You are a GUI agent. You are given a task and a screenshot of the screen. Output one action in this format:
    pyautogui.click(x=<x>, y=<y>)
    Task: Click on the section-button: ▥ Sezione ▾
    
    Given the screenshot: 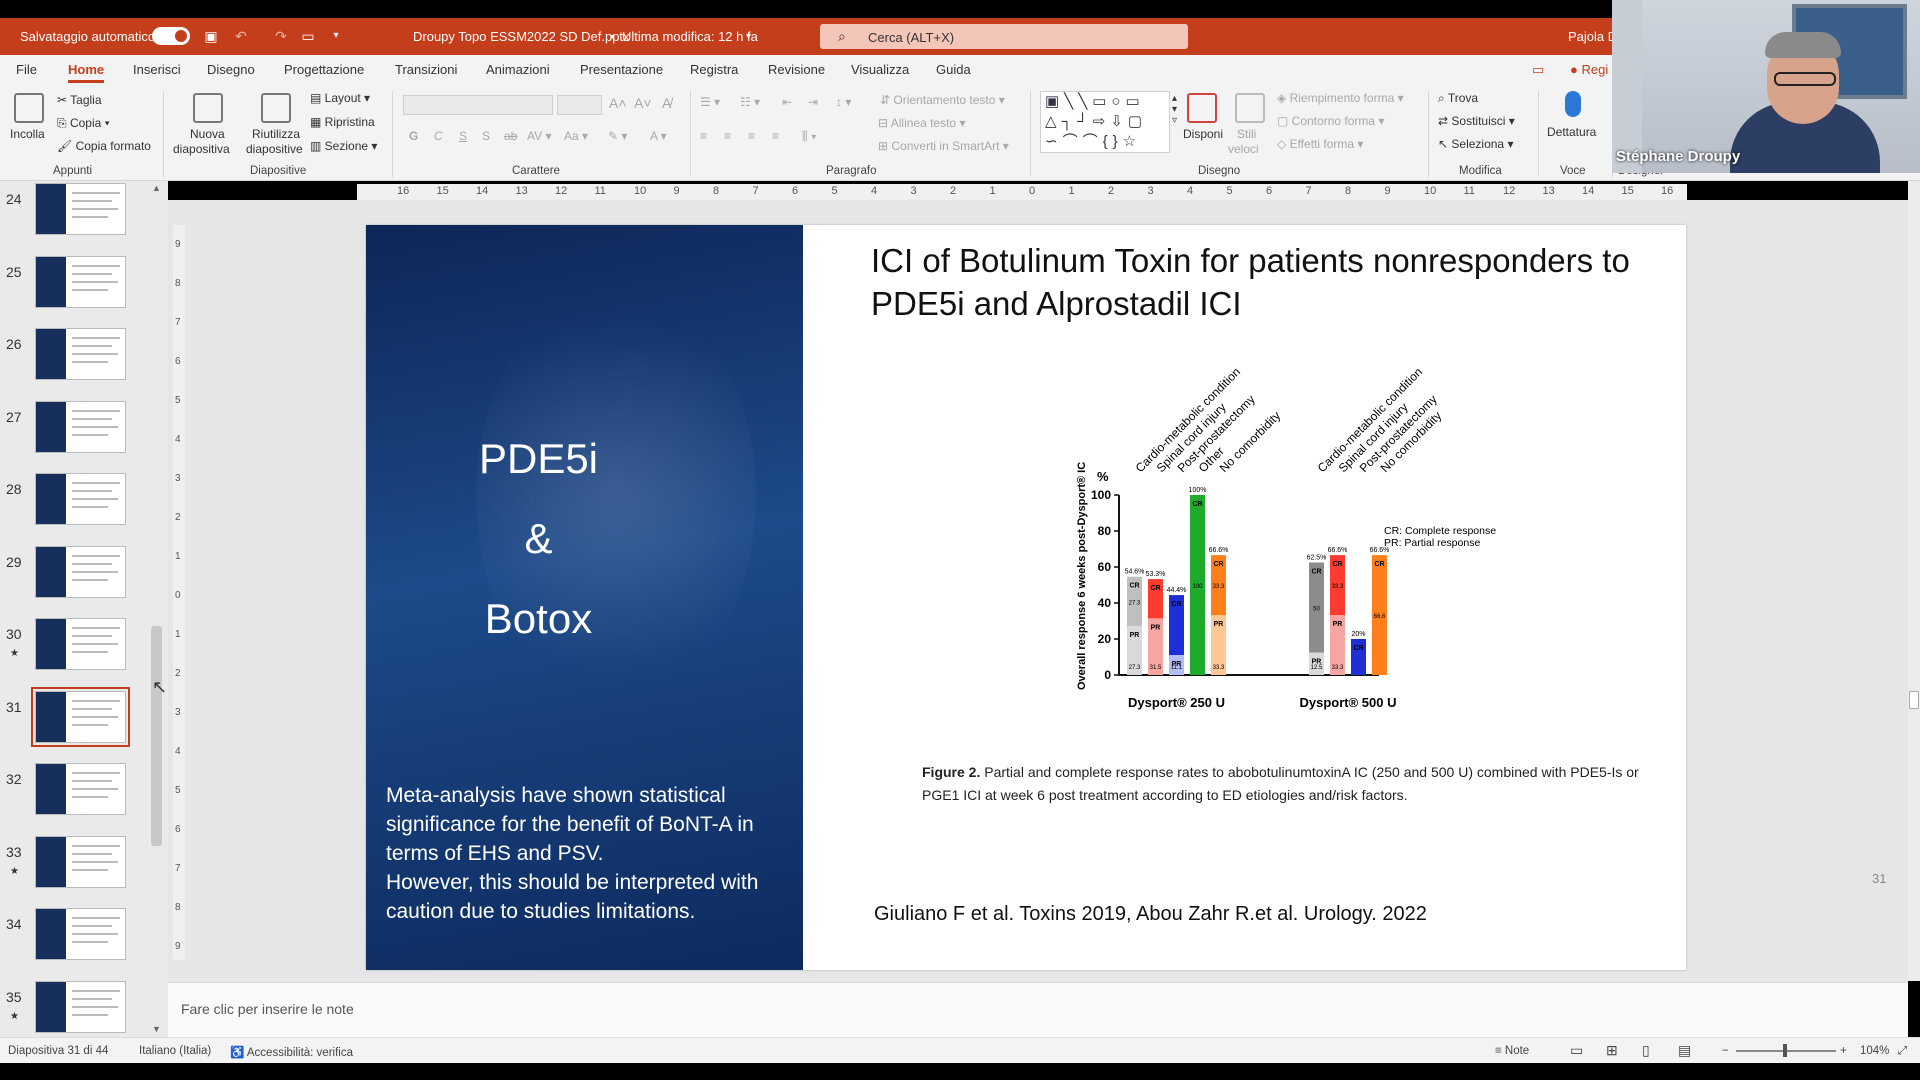 What is the action you would take?
    pyautogui.click(x=343, y=146)
    